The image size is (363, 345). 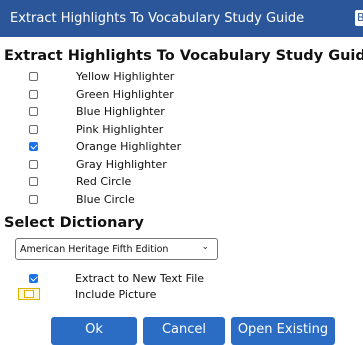 What do you see at coordinates (29, 294) in the screenshot?
I see `include-picture-toggle` at bounding box center [29, 294].